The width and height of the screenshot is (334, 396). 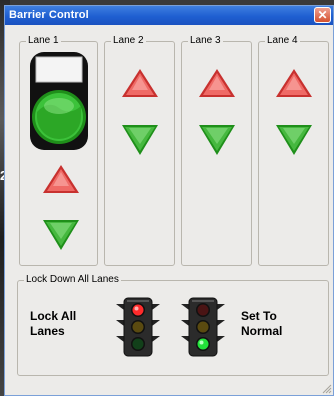 I want to click on lane-1-lower-button, so click(x=61, y=235).